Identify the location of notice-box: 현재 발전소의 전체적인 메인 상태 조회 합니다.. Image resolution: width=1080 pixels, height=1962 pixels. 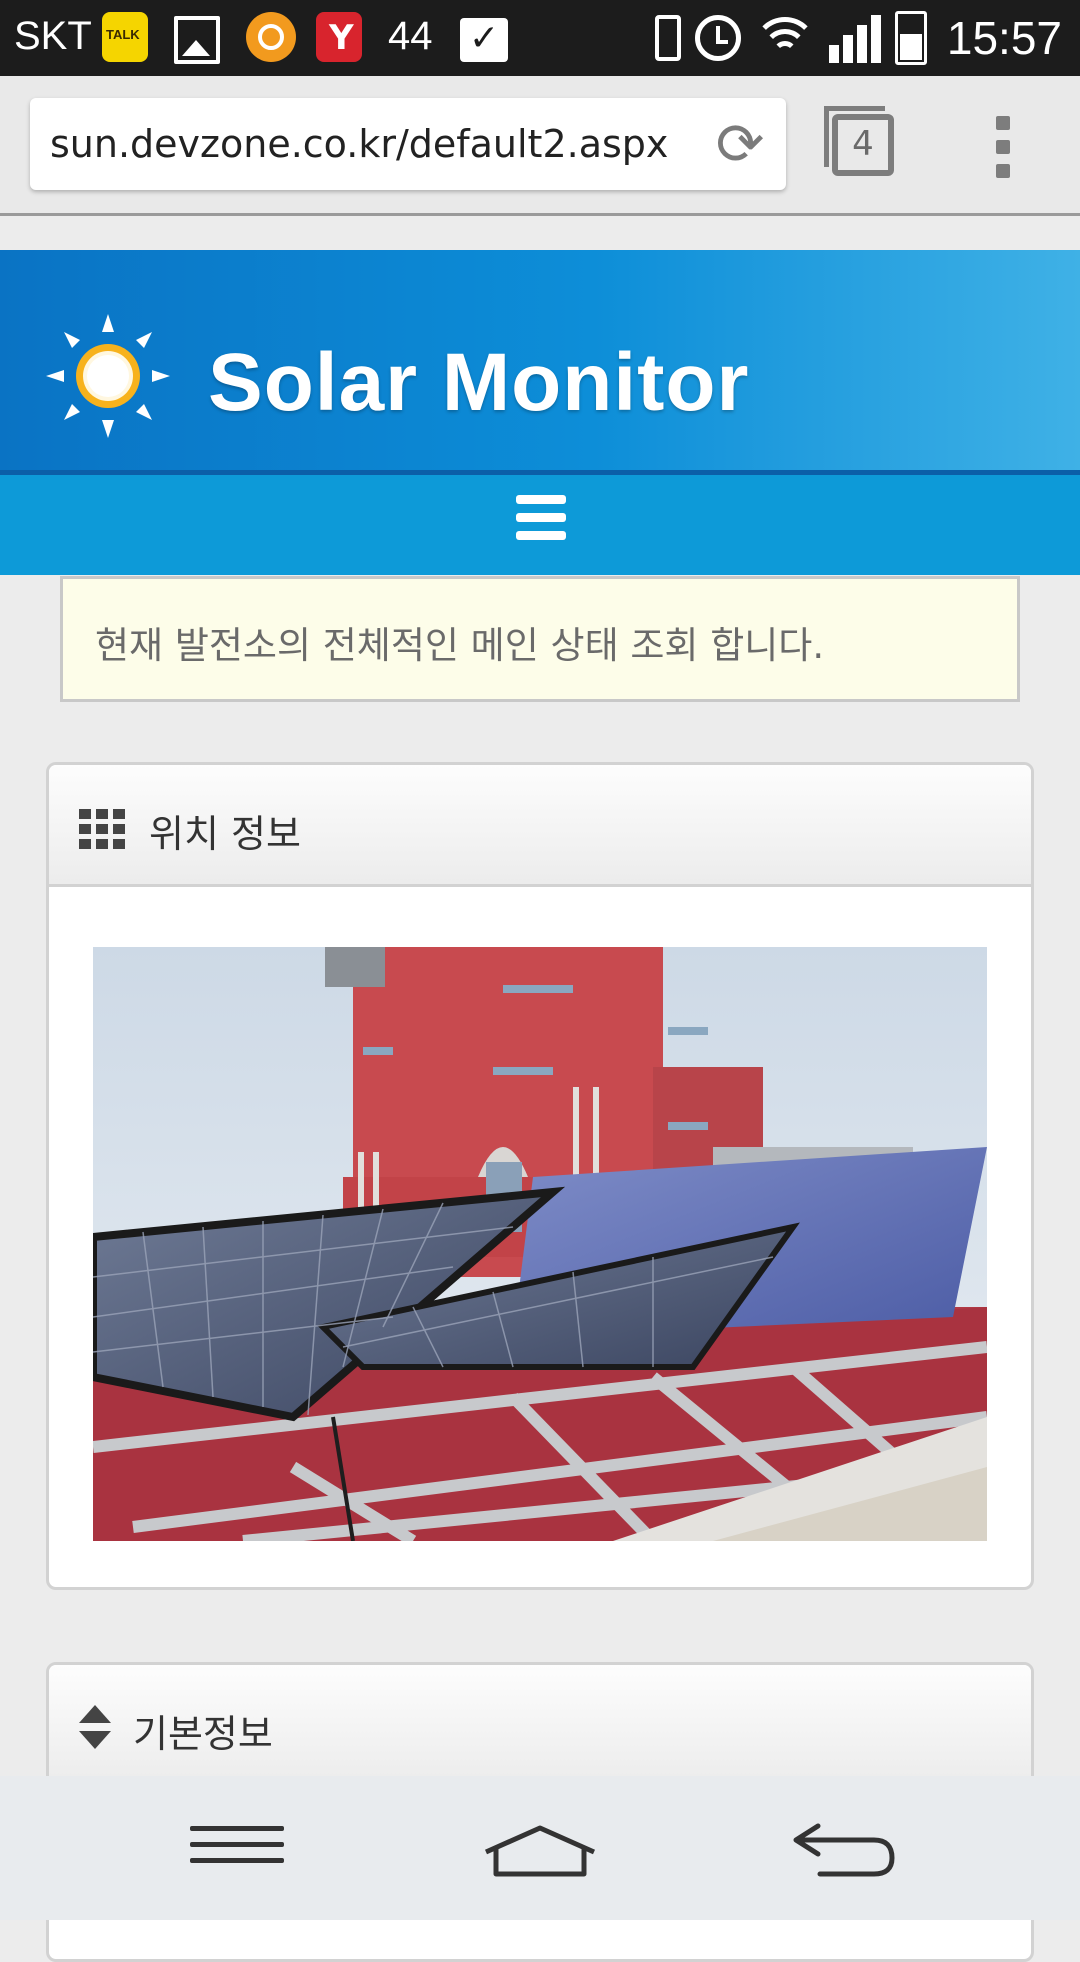
(540, 639).